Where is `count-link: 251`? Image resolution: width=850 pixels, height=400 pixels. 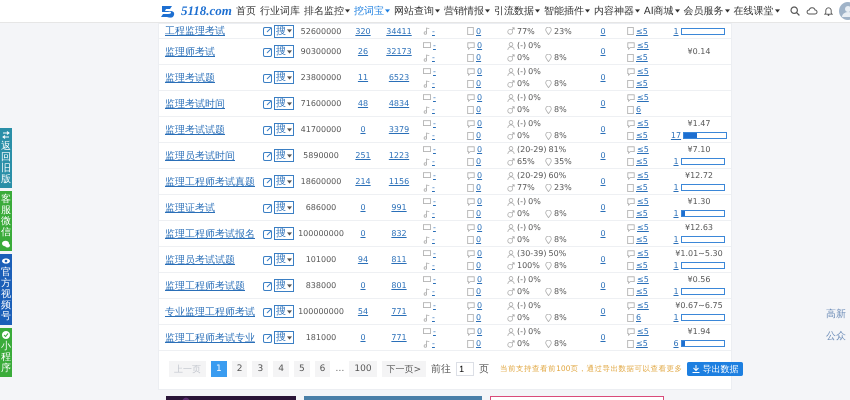
count-link: 251 is located at coordinates (363, 155).